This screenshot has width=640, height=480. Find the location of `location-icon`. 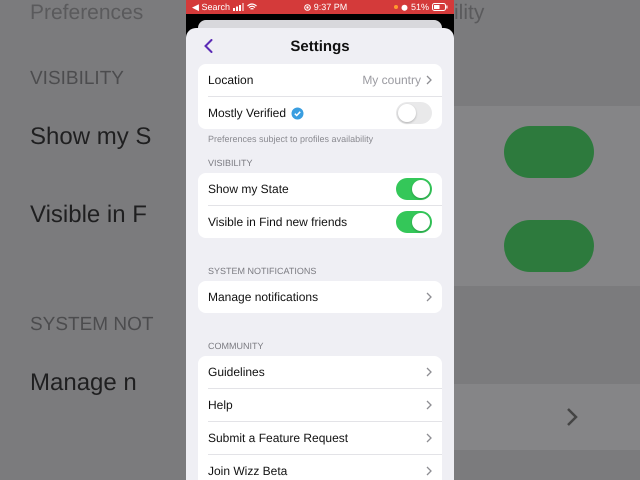

location-icon is located at coordinates (307, 7).